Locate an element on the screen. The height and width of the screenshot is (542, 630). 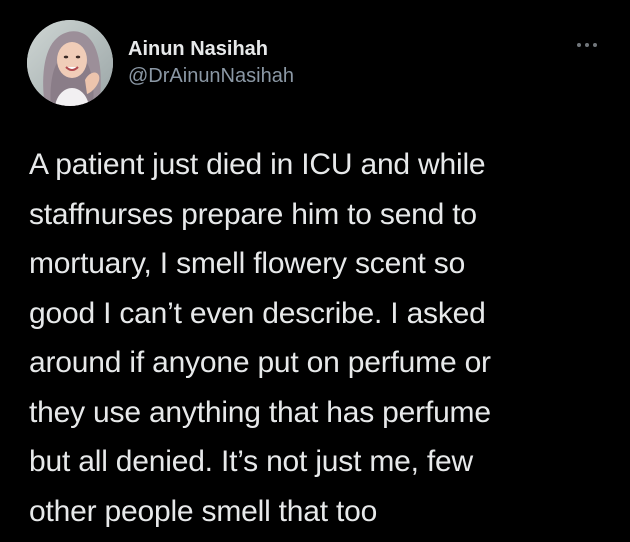
avatar-image is located at coordinates (70, 63).